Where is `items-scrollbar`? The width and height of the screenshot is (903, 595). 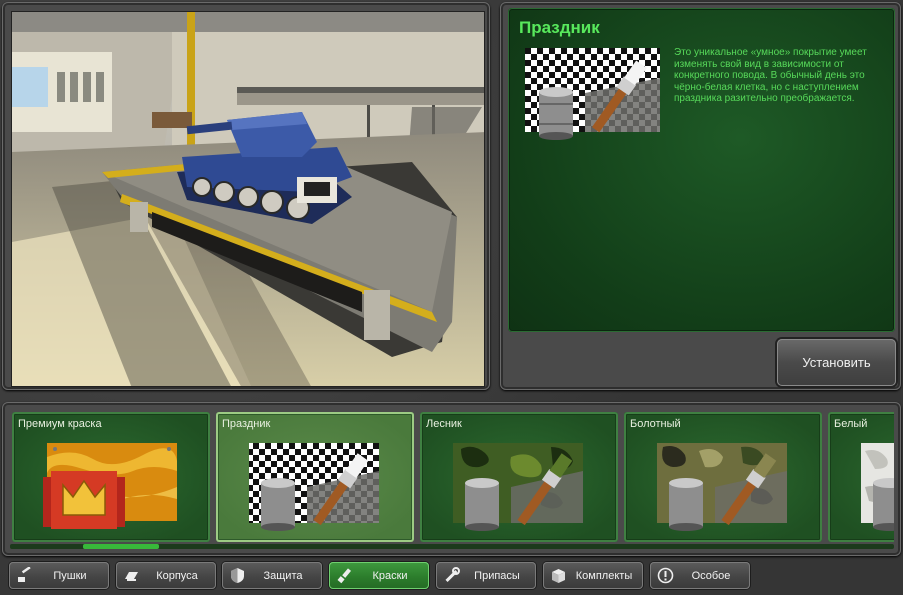 items-scrollbar is located at coordinates (452, 546).